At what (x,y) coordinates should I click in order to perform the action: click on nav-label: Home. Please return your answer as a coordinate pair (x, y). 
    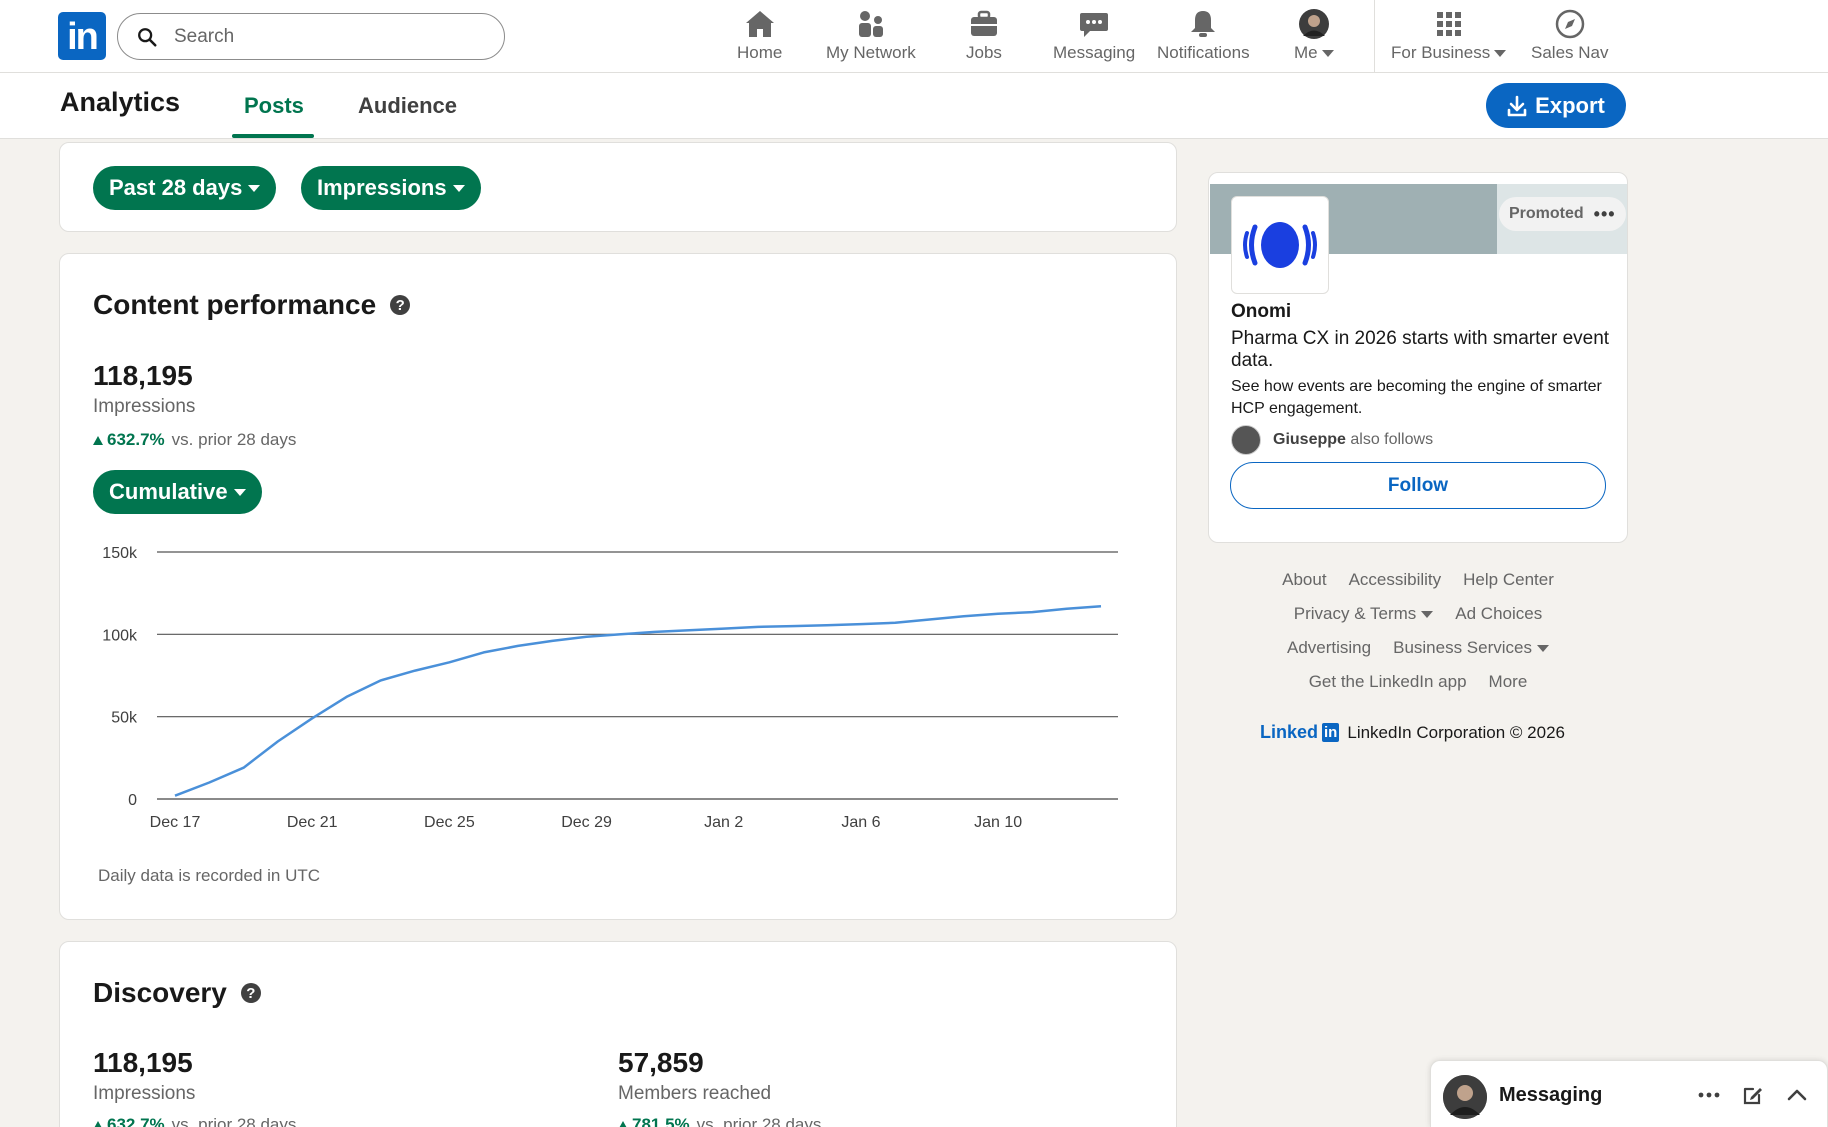
    Looking at the image, I should click on (760, 52).